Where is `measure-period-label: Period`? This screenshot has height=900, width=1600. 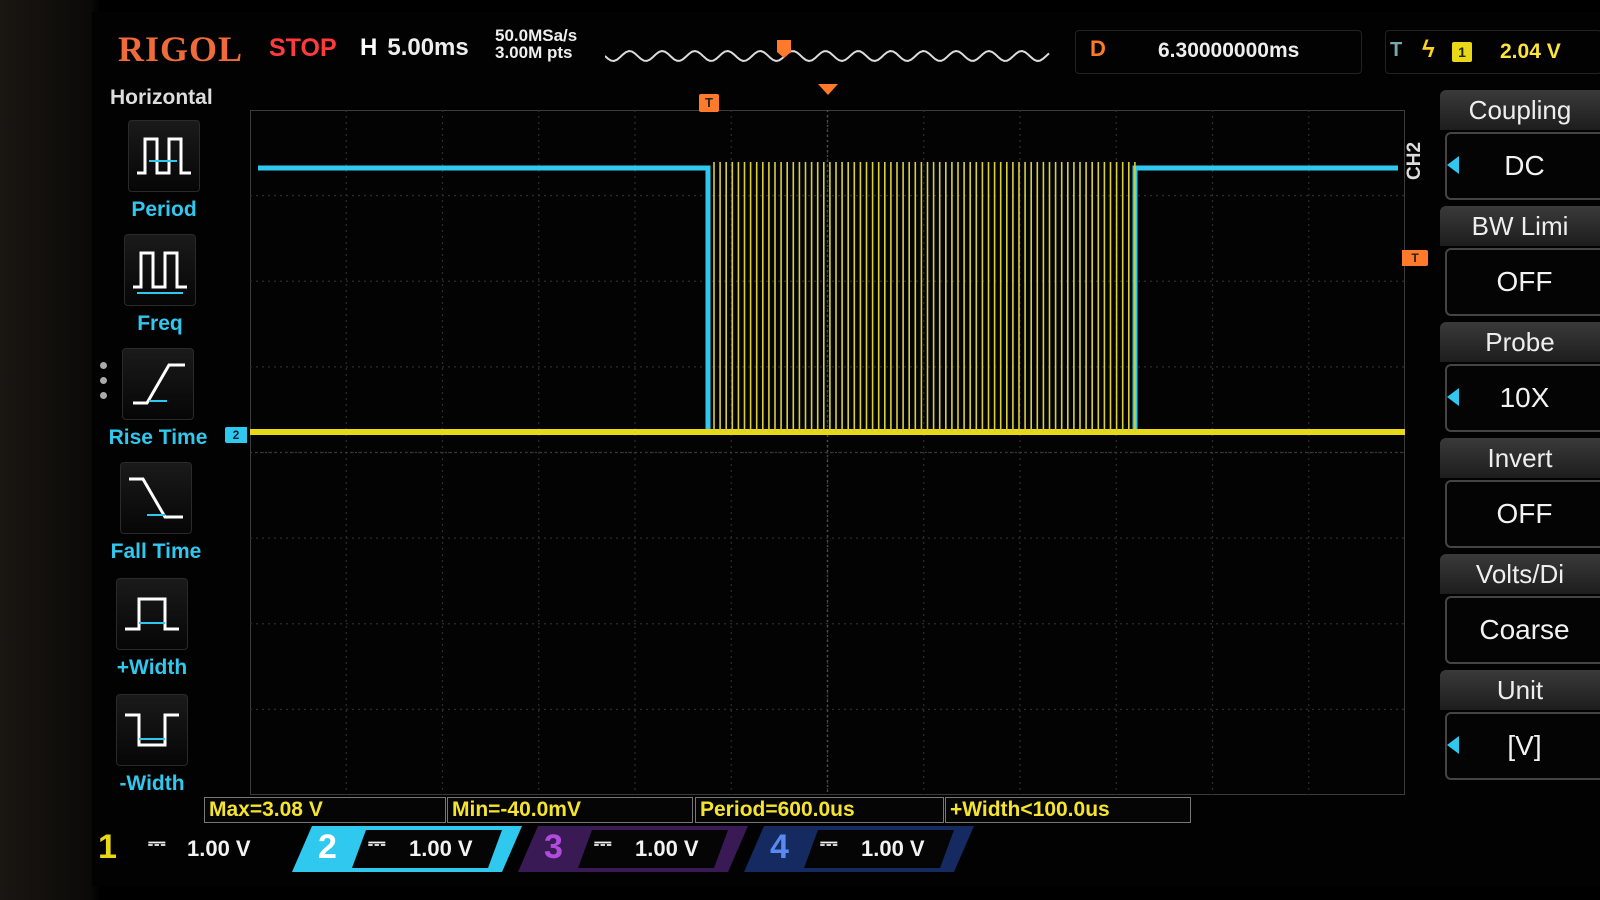
measure-period-label: Period is located at coordinates (164, 209).